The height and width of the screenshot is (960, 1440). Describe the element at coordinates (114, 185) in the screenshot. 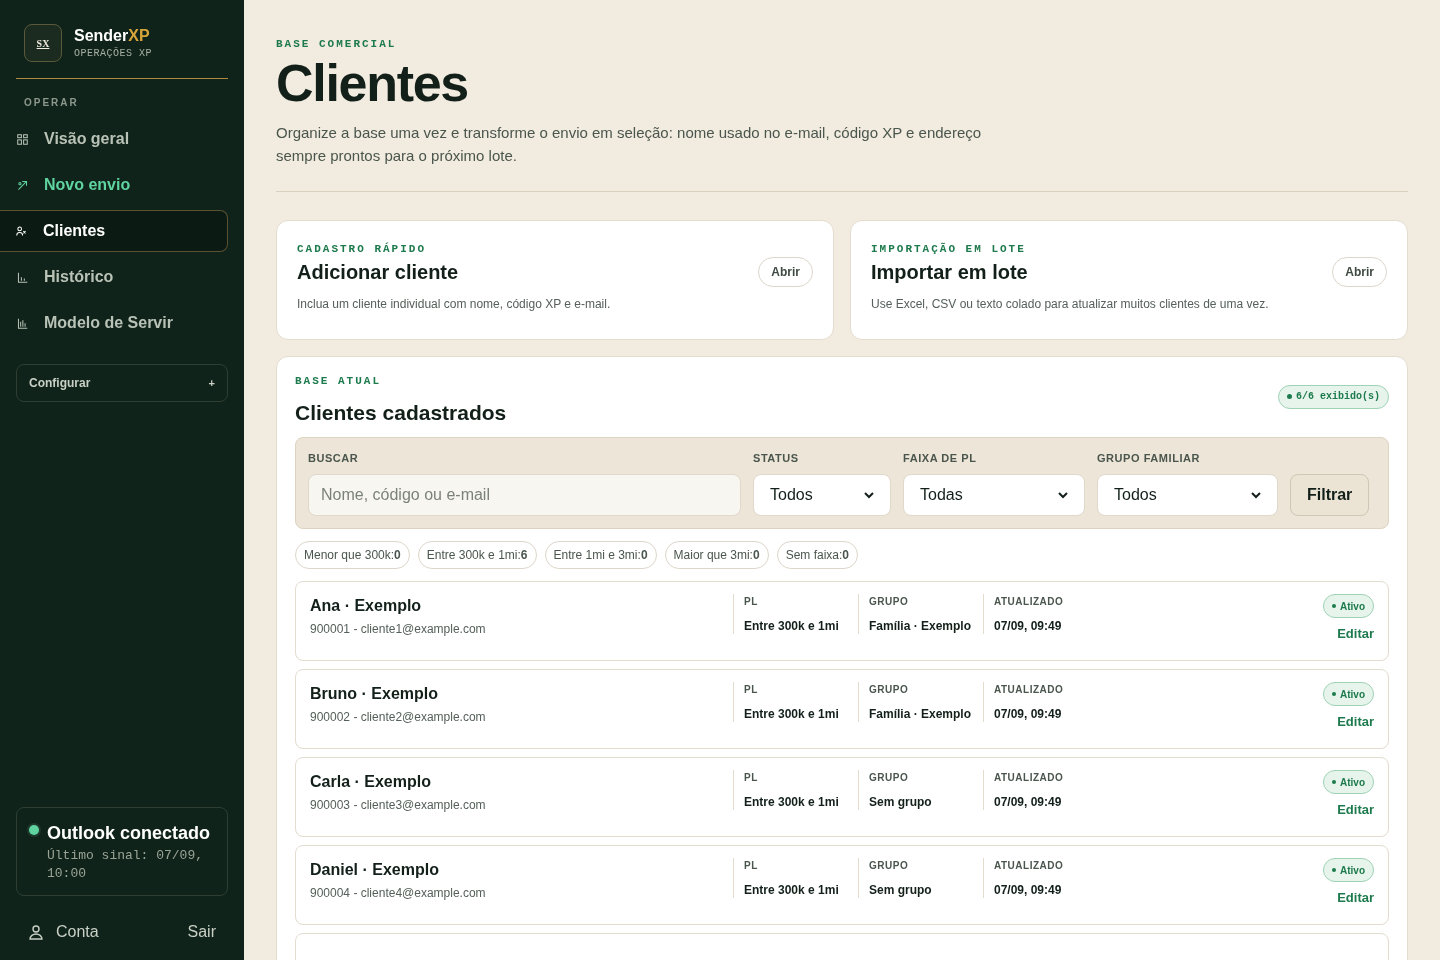

I see `nav-item: Novo envio` at that location.